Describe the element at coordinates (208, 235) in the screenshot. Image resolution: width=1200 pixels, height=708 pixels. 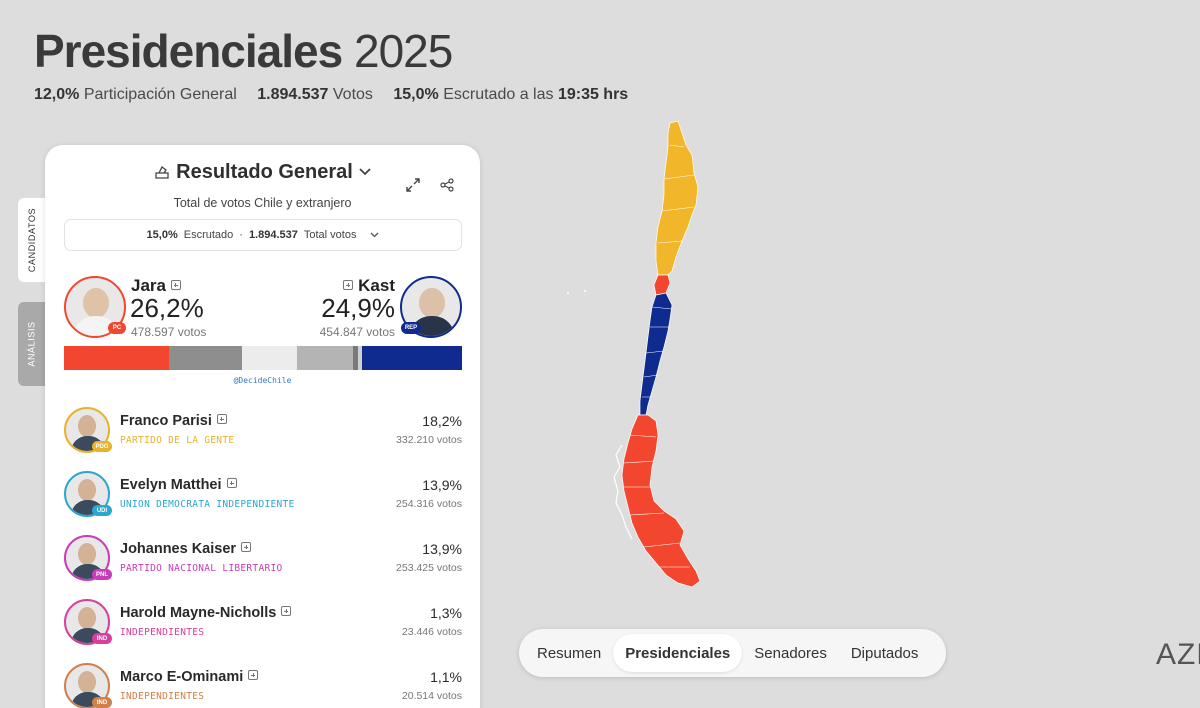
I see `counter-pct-label: Escrutado` at that location.